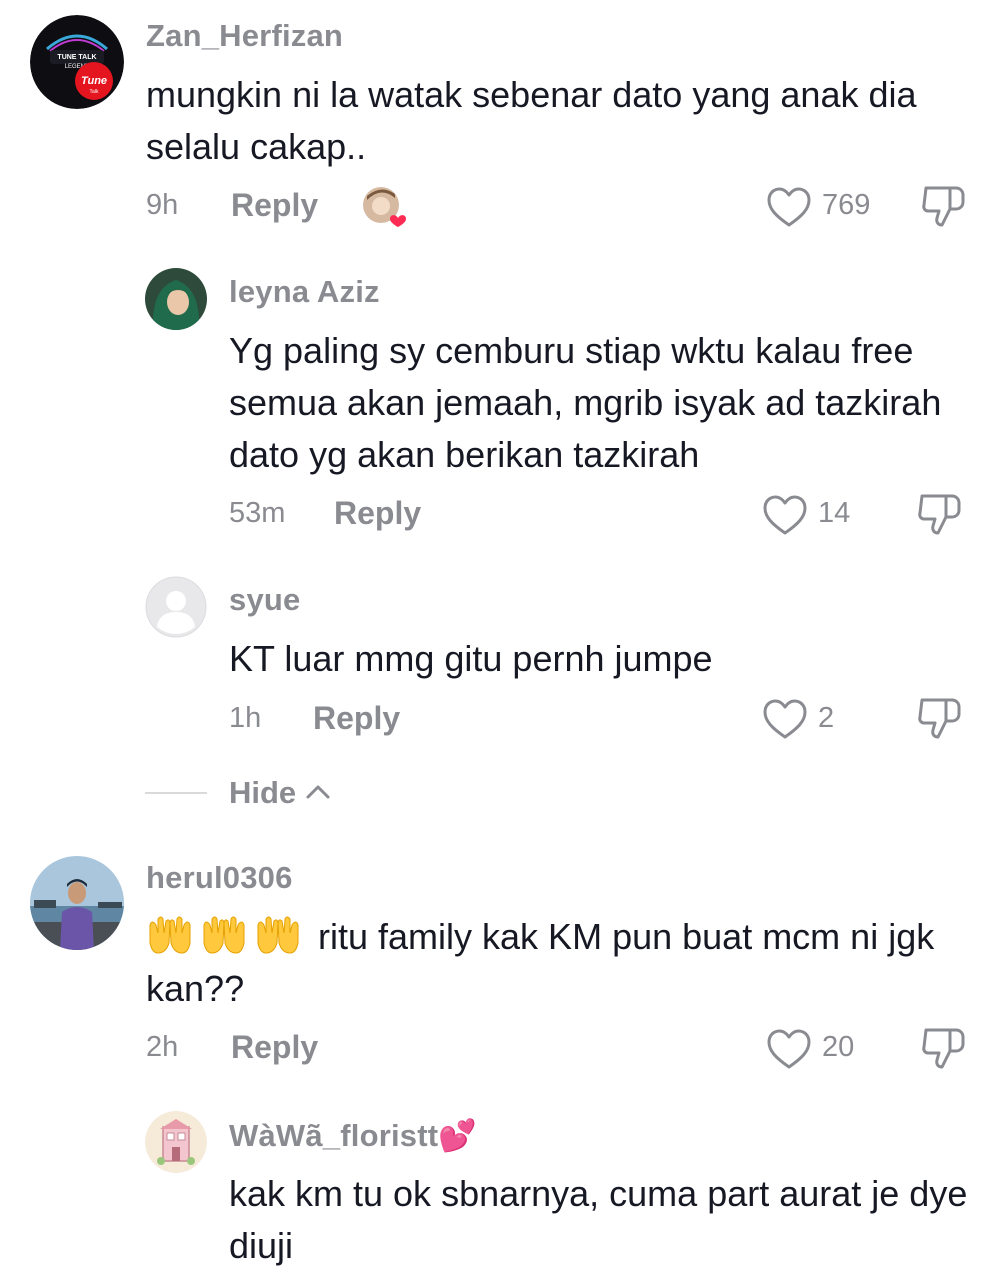 The image size is (1006, 1280). I want to click on creator-liked-badge, so click(384, 207).